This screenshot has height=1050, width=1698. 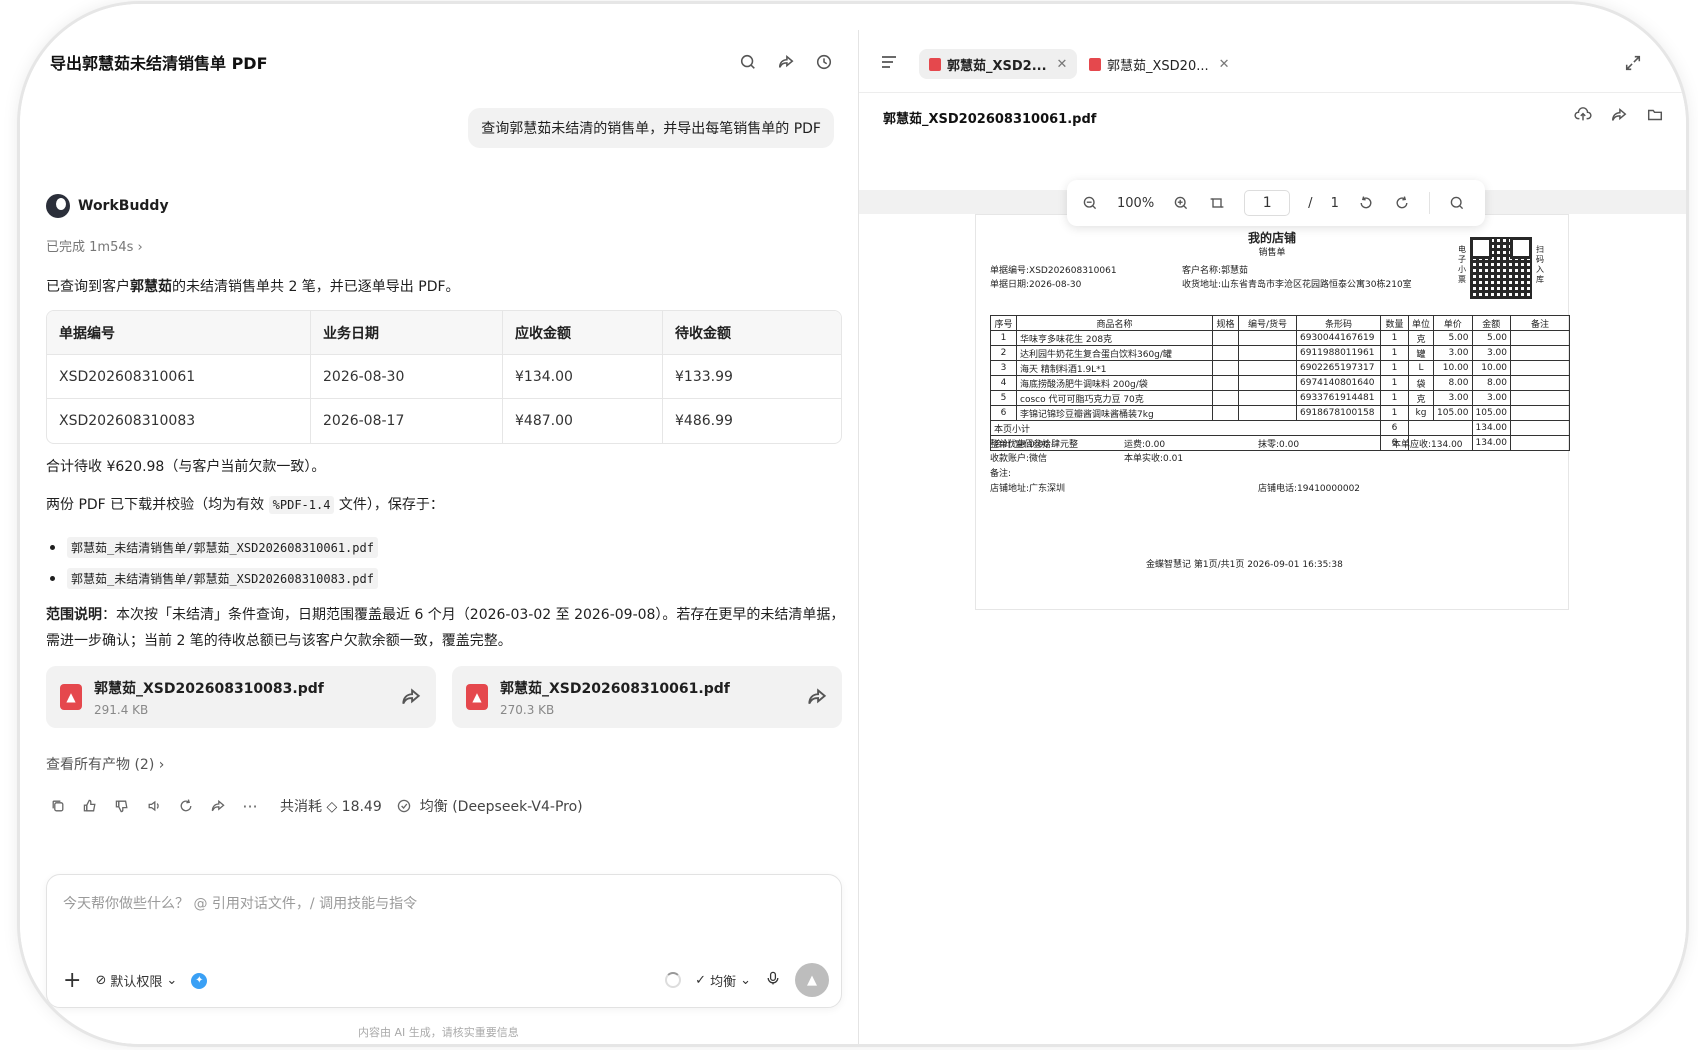 What do you see at coordinates (812, 980) in the screenshot?
I see `send-button: ▲` at bounding box center [812, 980].